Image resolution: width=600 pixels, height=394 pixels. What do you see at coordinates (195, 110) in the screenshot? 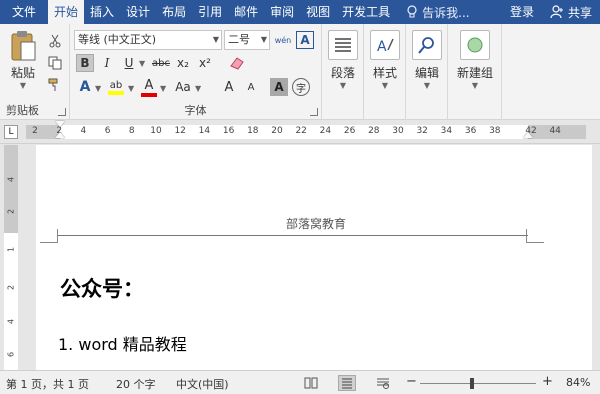
I see `font-group-label: 字体` at bounding box center [195, 110].